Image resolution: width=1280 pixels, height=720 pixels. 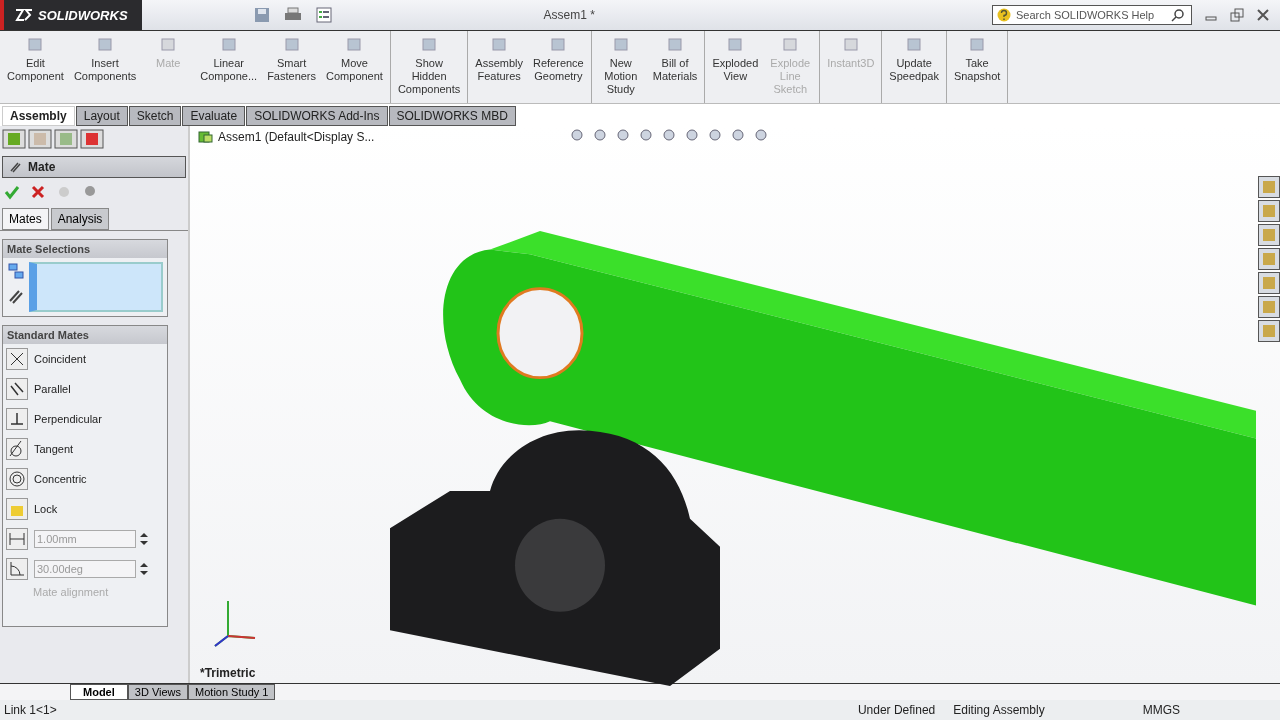 I want to click on bottom-tab: Model, so click(x=99, y=692).